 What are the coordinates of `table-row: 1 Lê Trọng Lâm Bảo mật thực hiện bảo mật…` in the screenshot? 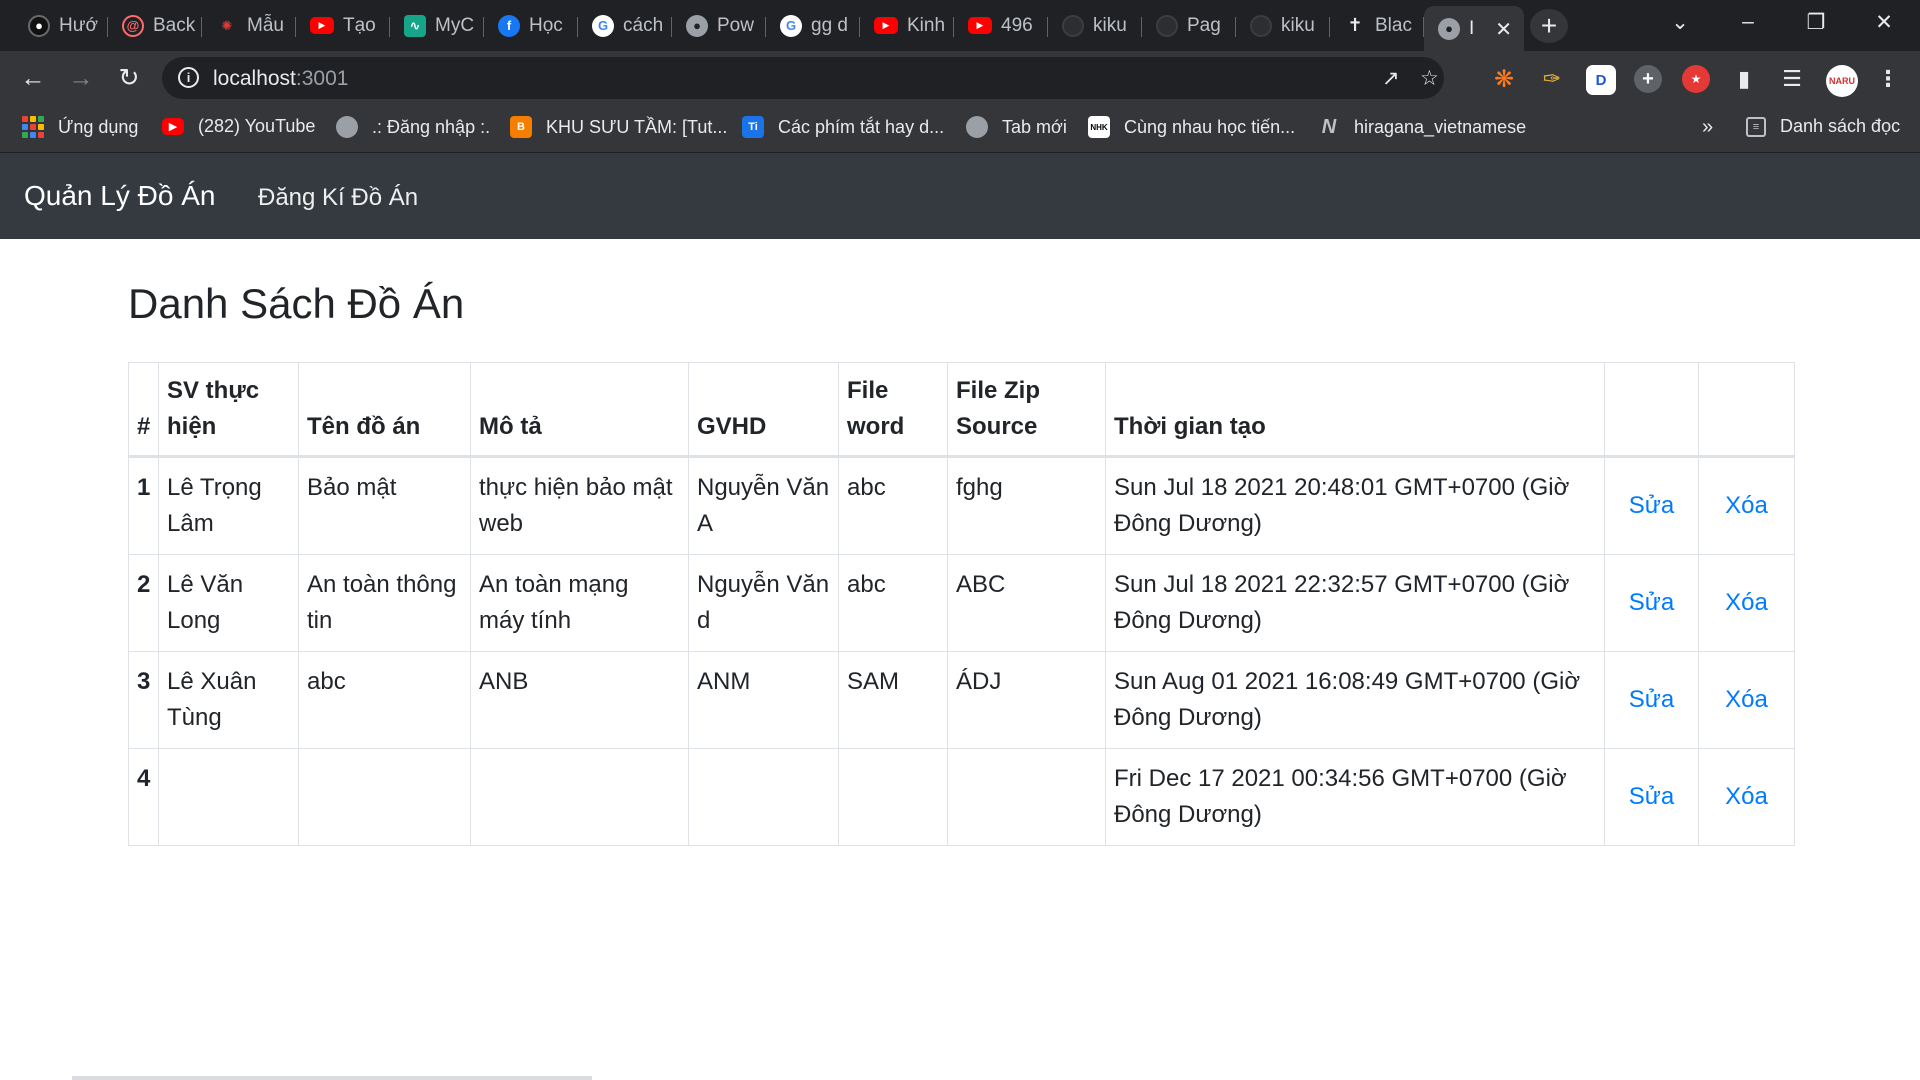 It's located at (961, 505).